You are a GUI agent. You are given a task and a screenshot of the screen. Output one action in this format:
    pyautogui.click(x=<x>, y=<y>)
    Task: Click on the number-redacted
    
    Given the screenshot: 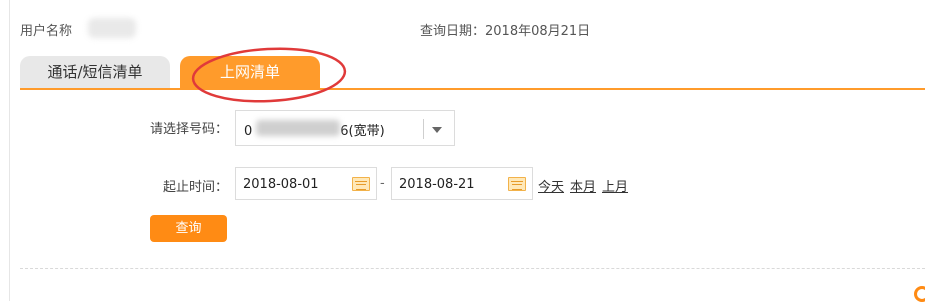 What is the action you would take?
    pyautogui.click(x=298, y=128)
    